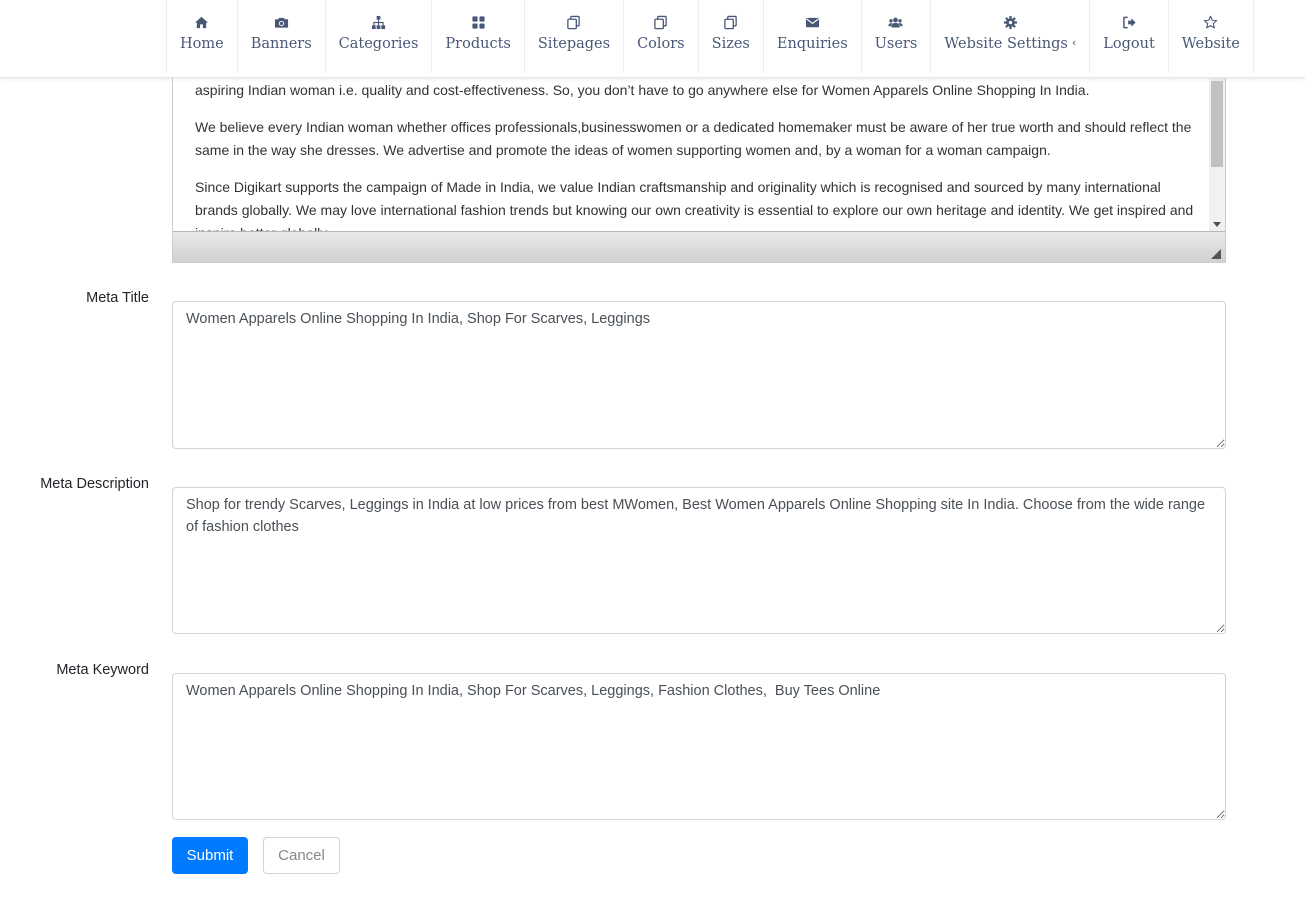 Image resolution: width=1305 pixels, height=897 pixels. What do you see at coordinates (574, 44) in the screenshot?
I see `nav-label: Sitepages` at bounding box center [574, 44].